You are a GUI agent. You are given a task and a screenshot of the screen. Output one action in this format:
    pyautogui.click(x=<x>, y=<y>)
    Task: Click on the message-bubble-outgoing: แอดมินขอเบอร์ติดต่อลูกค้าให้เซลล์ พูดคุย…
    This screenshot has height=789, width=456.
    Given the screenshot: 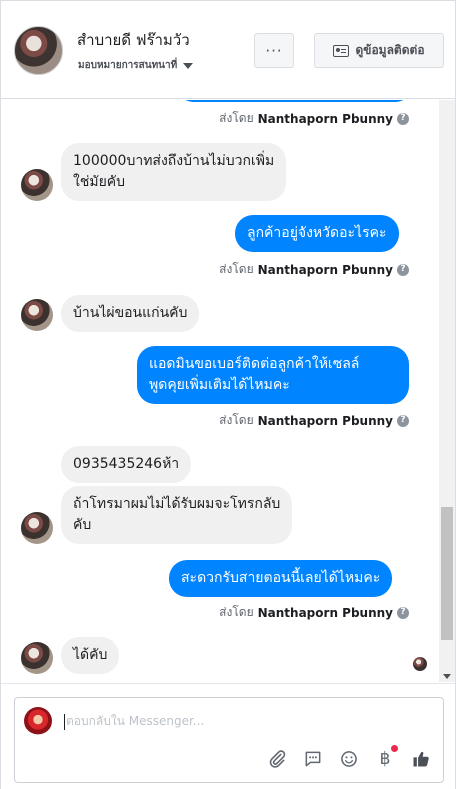 What is the action you would take?
    pyautogui.click(x=273, y=375)
    